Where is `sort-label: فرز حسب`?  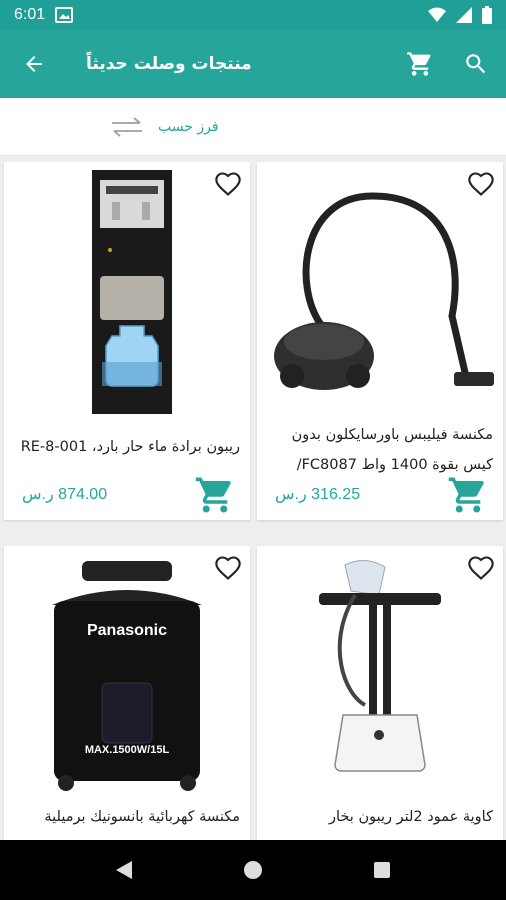
sort-label: فرز حسب is located at coordinates (188, 126).